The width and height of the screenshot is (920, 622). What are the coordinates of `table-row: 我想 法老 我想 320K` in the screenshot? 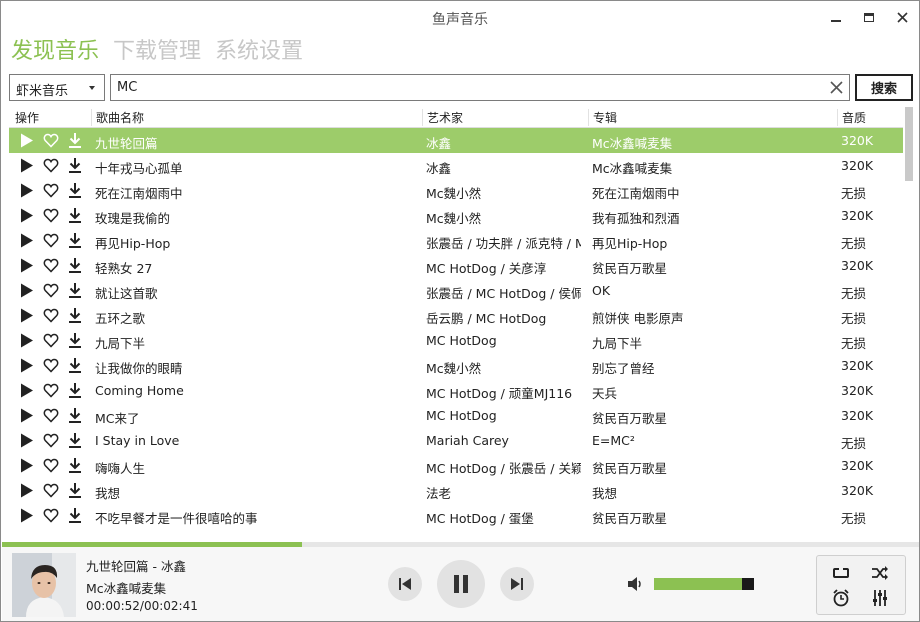 It's located at (456, 490).